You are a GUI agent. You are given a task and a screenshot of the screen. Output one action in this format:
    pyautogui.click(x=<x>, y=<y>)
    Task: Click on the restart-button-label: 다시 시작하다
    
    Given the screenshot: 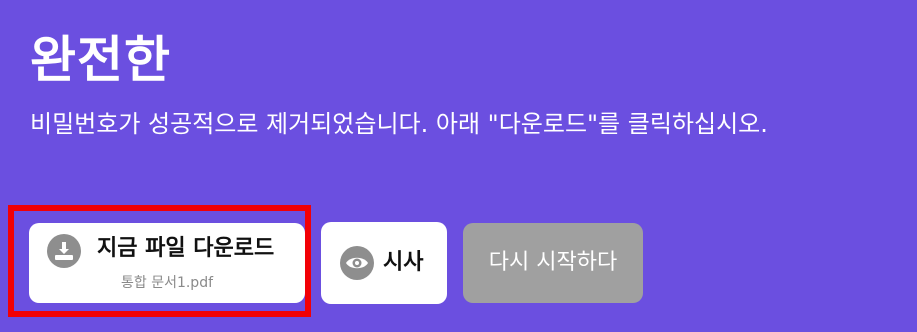 What is the action you would take?
    pyautogui.click(x=553, y=262)
    